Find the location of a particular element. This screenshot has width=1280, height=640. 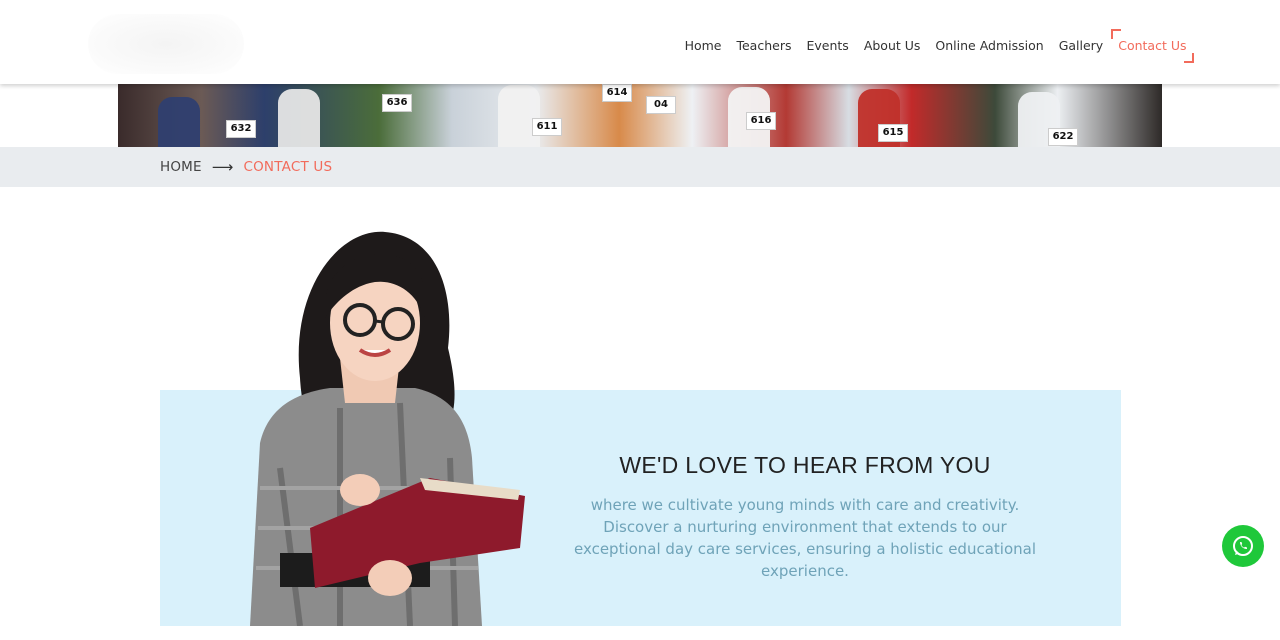

teacher-illustration is located at coordinates (387, 428).